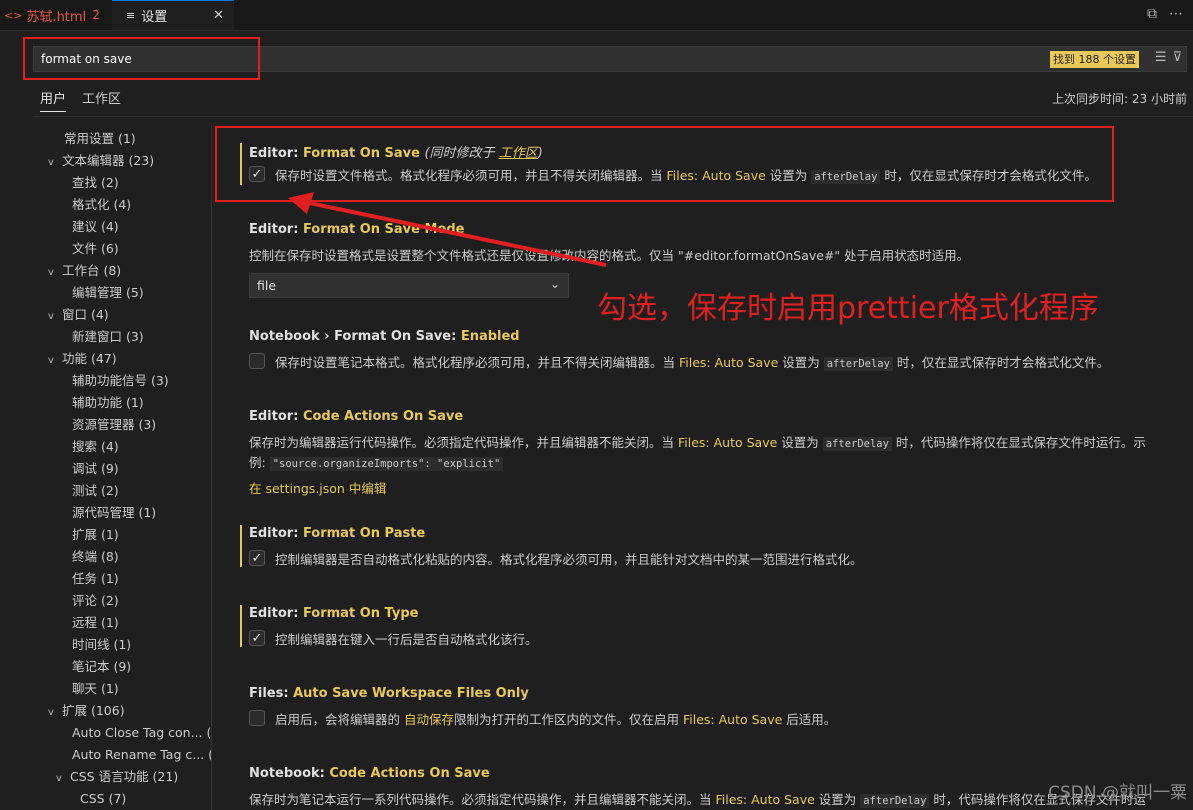  I want to click on annotation-arrow, so click(447, 229).